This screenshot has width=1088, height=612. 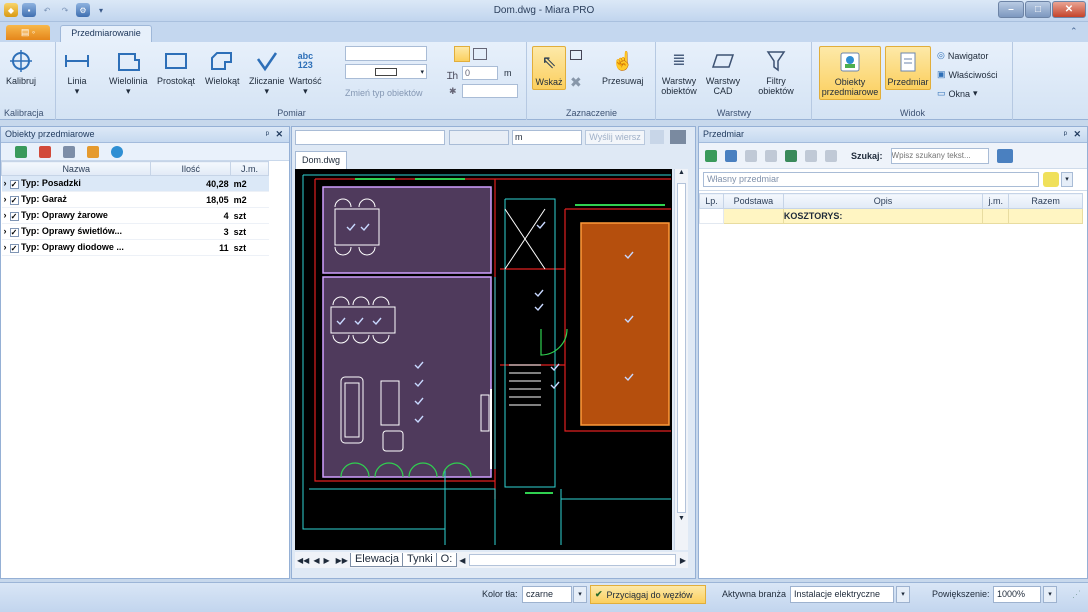 I want to click on unit-input: m, so click(x=547, y=137).